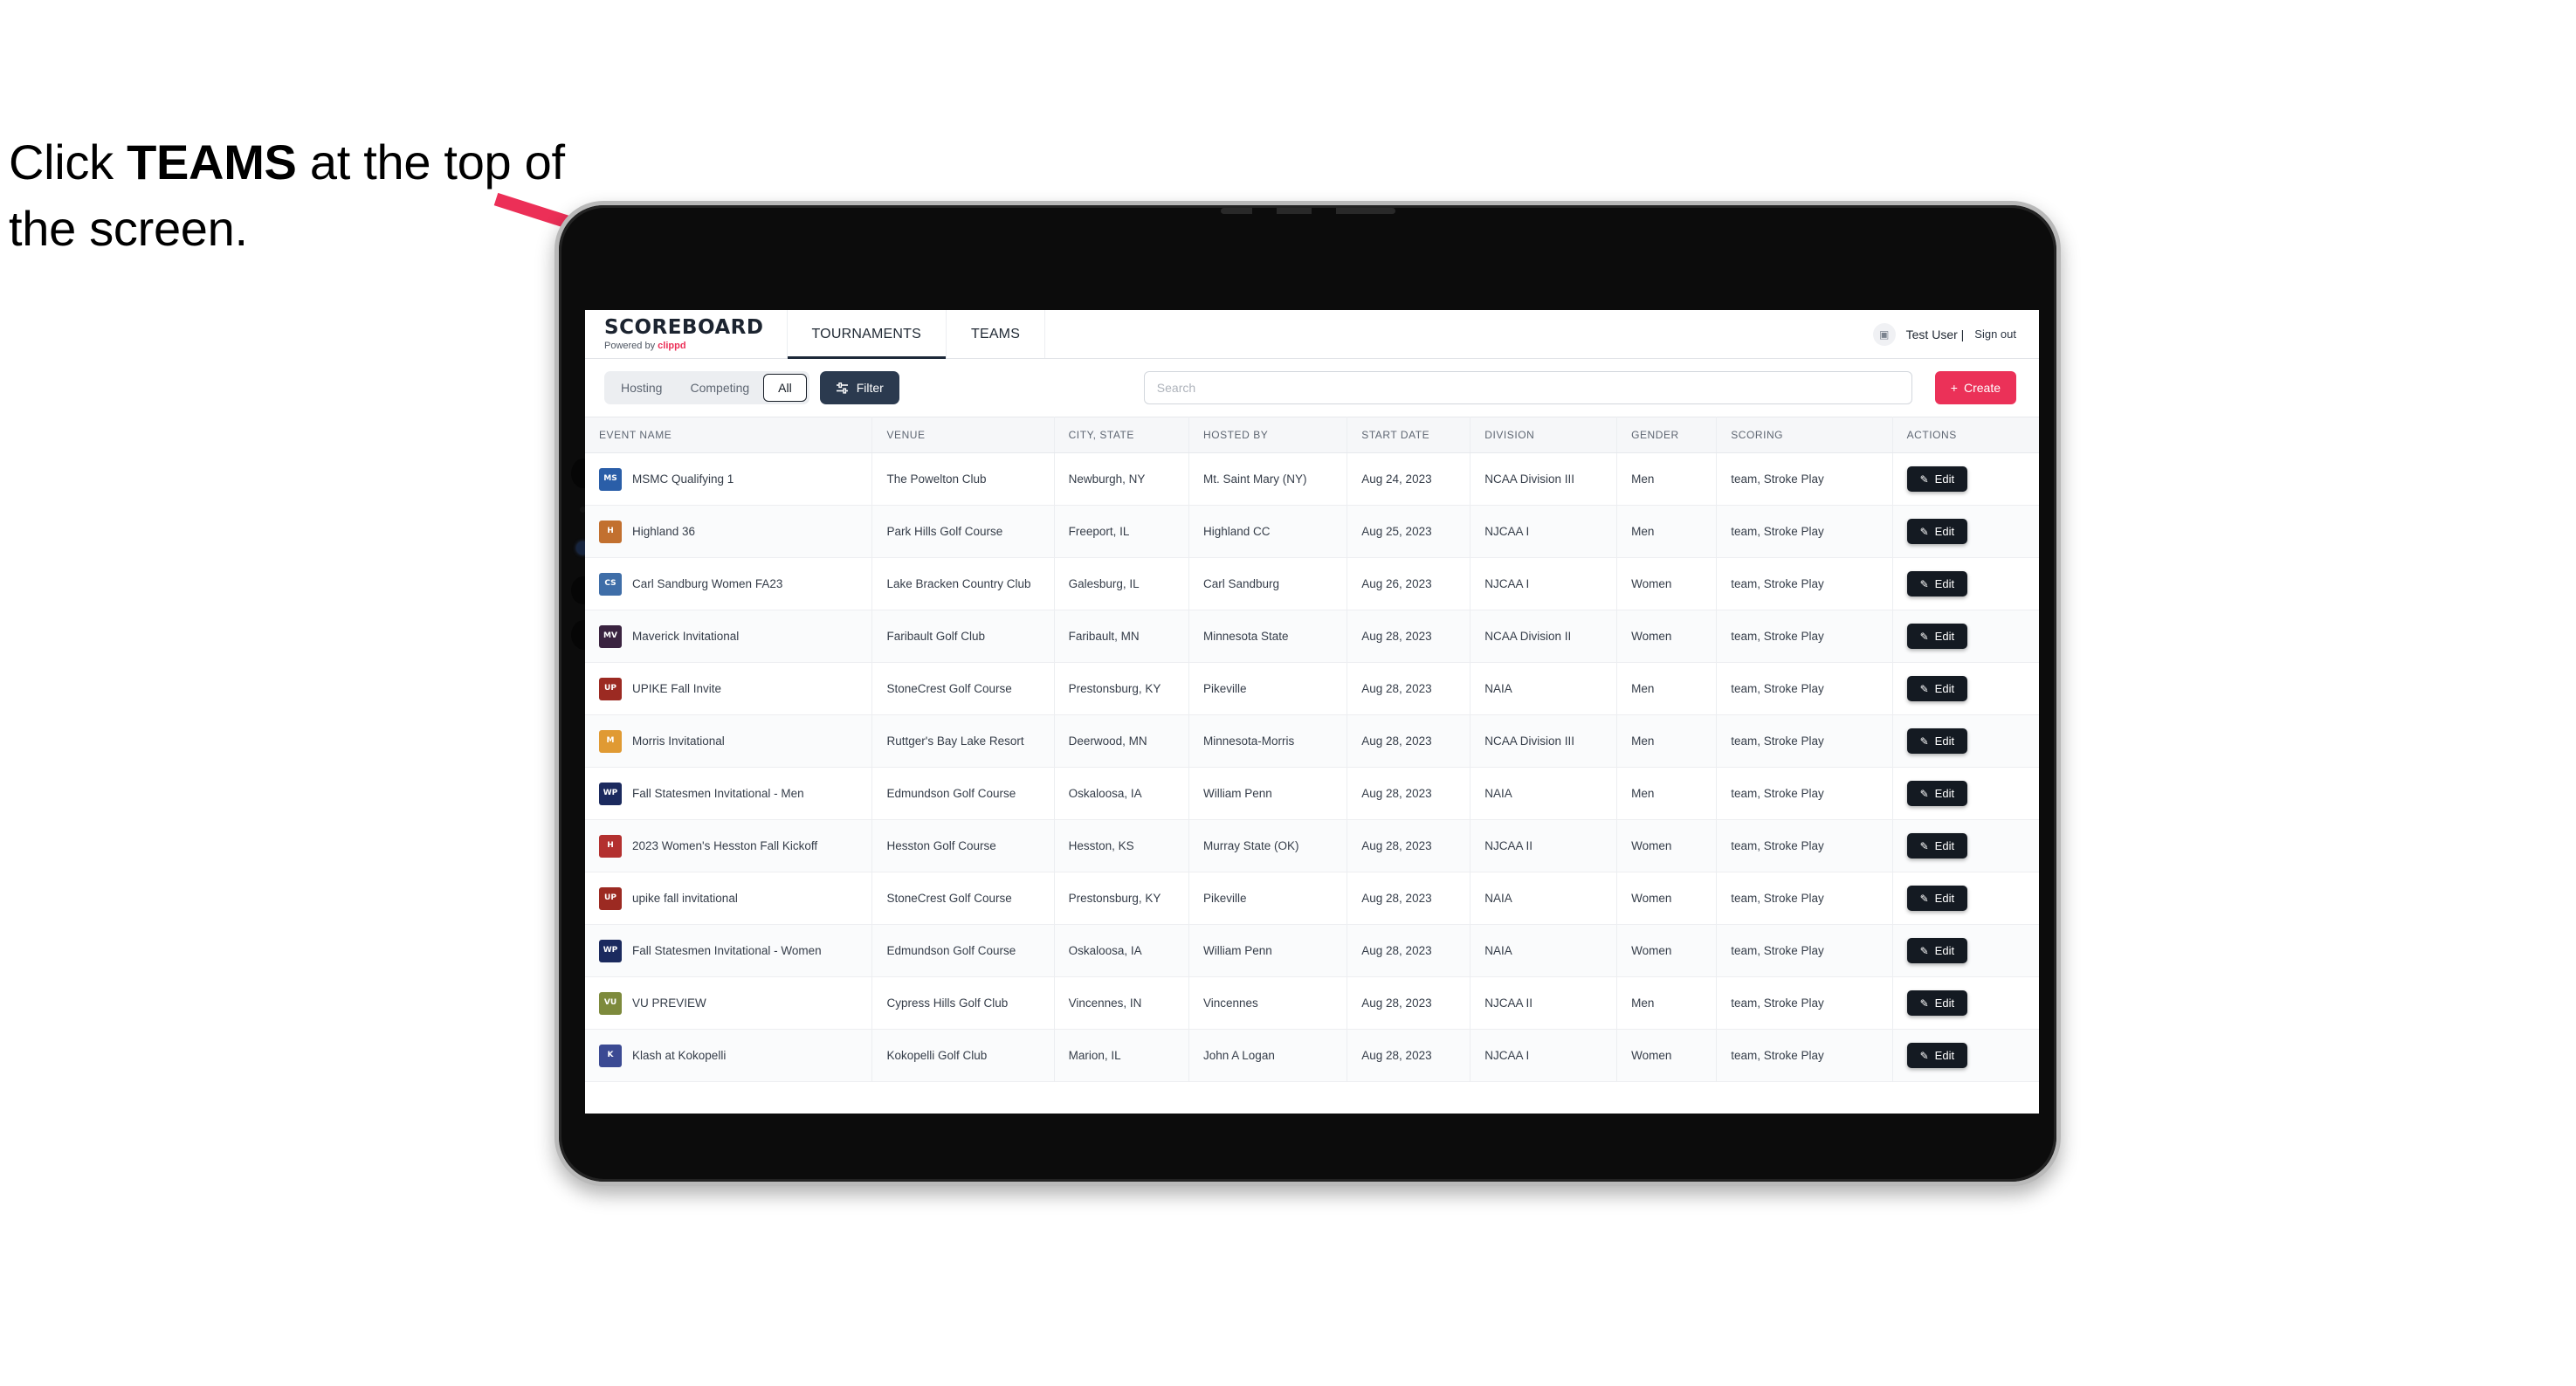  I want to click on event-name-label: UPIKE Fall Invite, so click(677, 688).